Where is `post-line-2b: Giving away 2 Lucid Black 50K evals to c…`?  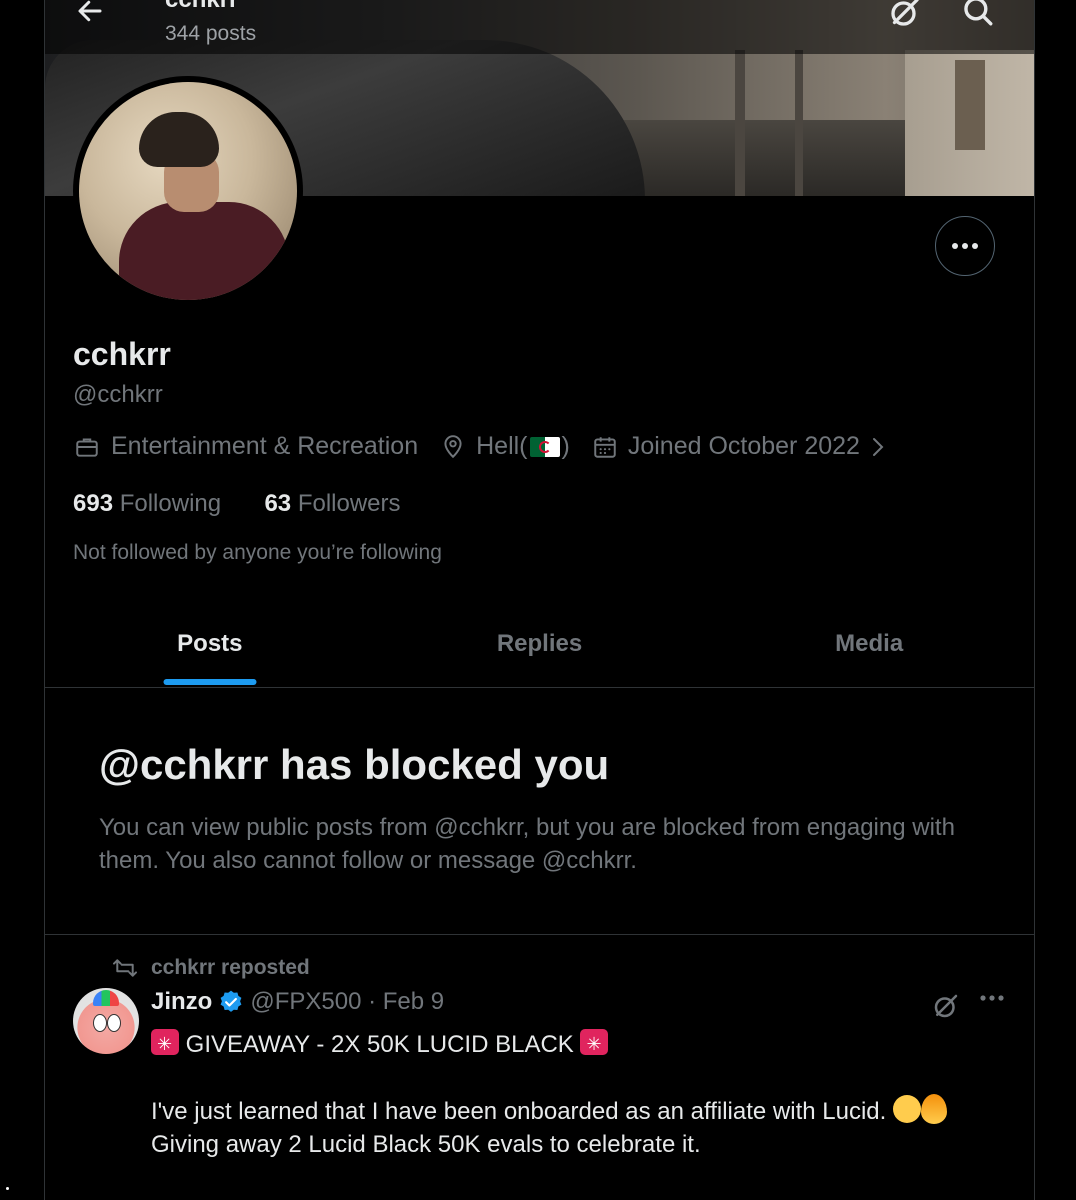 post-line-2b: Giving away 2 Lucid Black 50K evals to c… is located at coordinates (426, 1144).